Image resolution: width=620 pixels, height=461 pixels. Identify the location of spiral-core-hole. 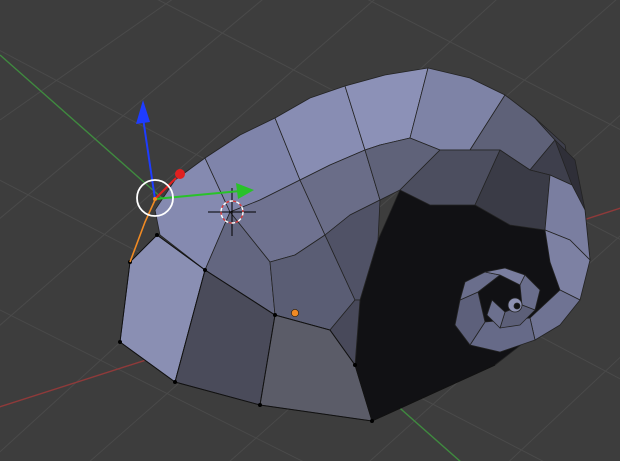
(517, 306).